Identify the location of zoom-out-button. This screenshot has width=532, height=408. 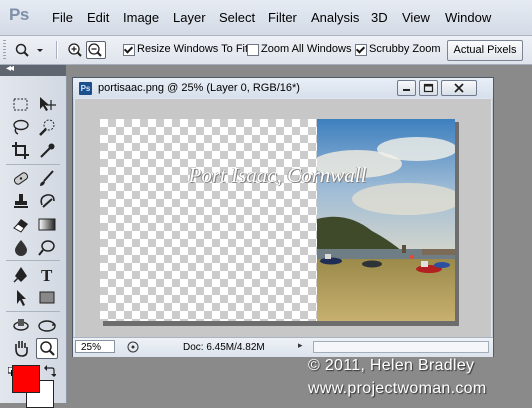
(96, 50).